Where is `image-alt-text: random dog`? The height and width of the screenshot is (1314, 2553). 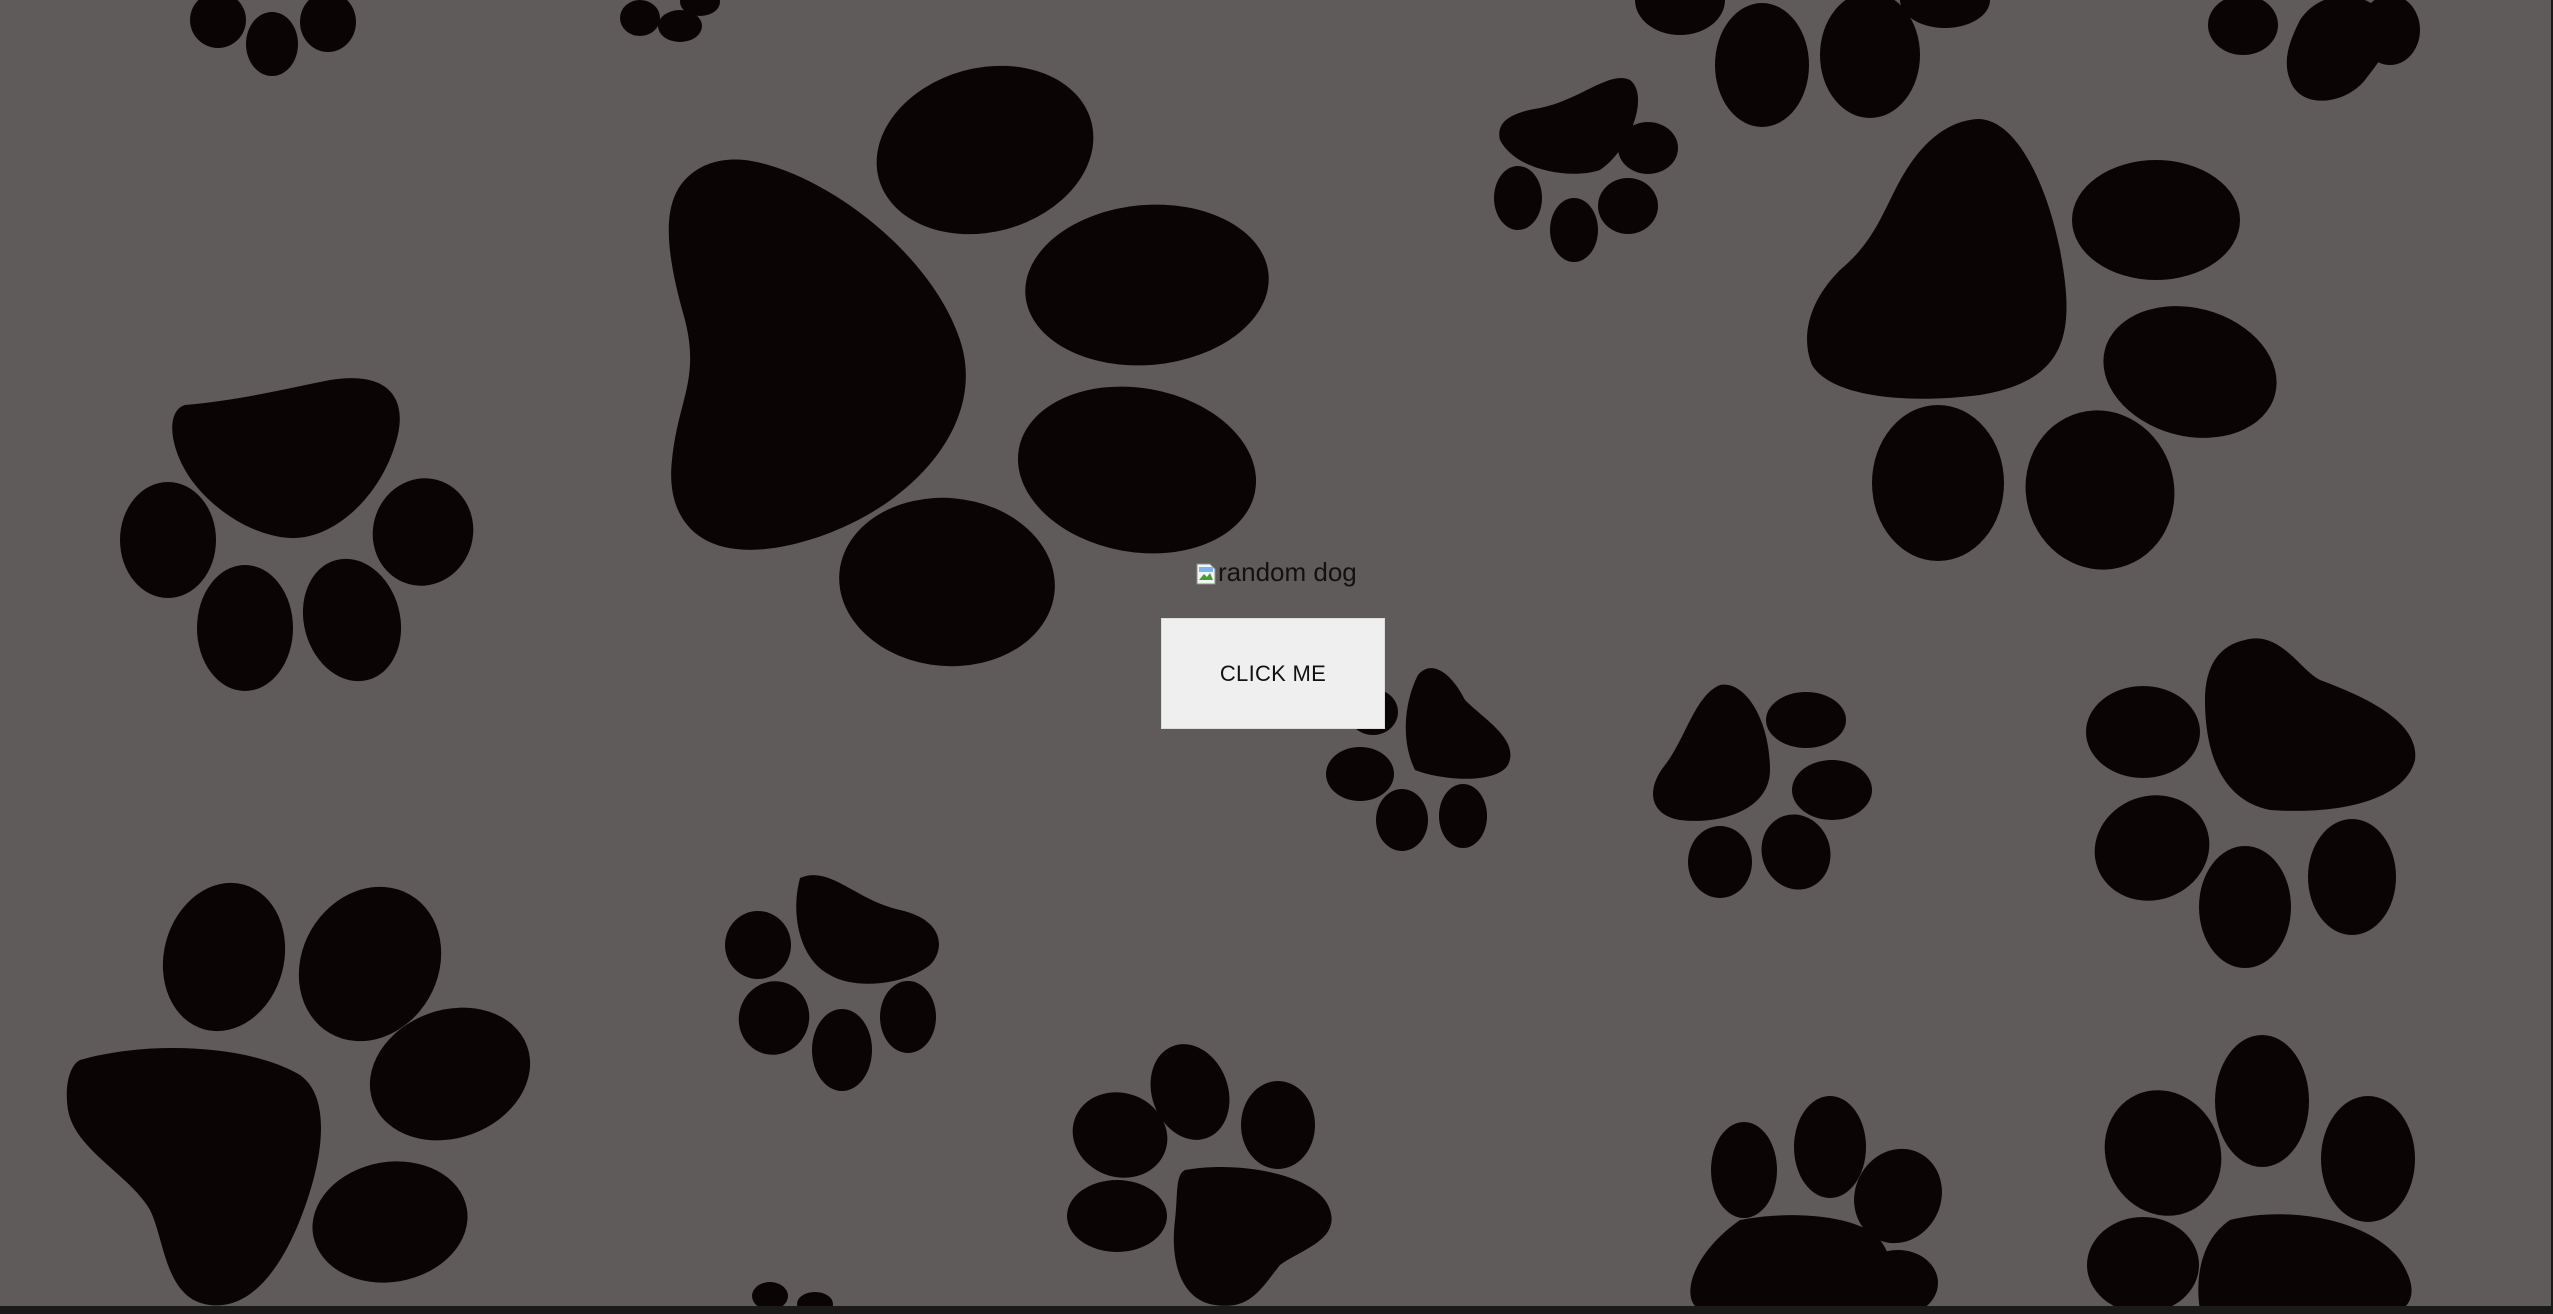
image-alt-text: random dog is located at coordinates (1287, 571).